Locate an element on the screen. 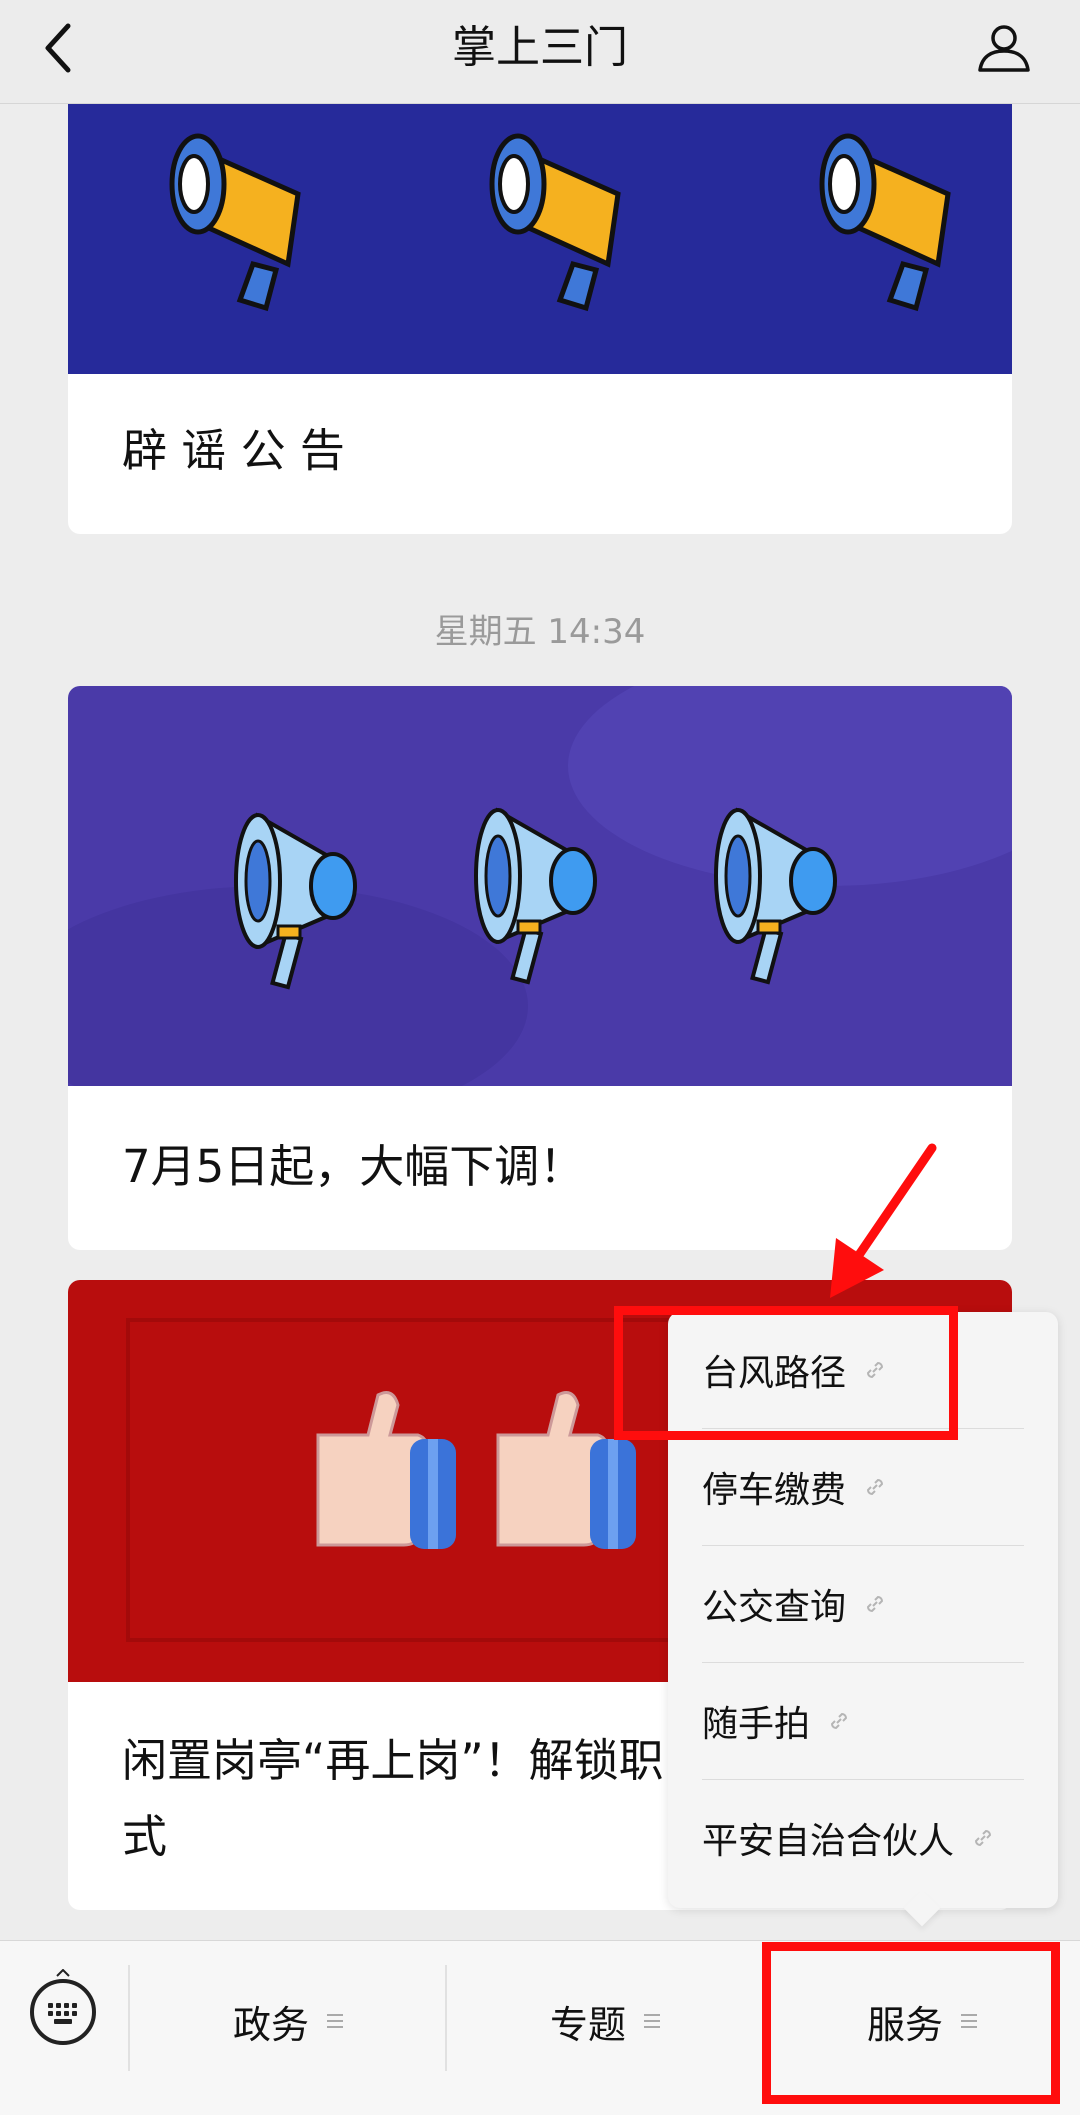 The width and height of the screenshot is (1080, 2115). profile-icon is located at coordinates (1004, 48).